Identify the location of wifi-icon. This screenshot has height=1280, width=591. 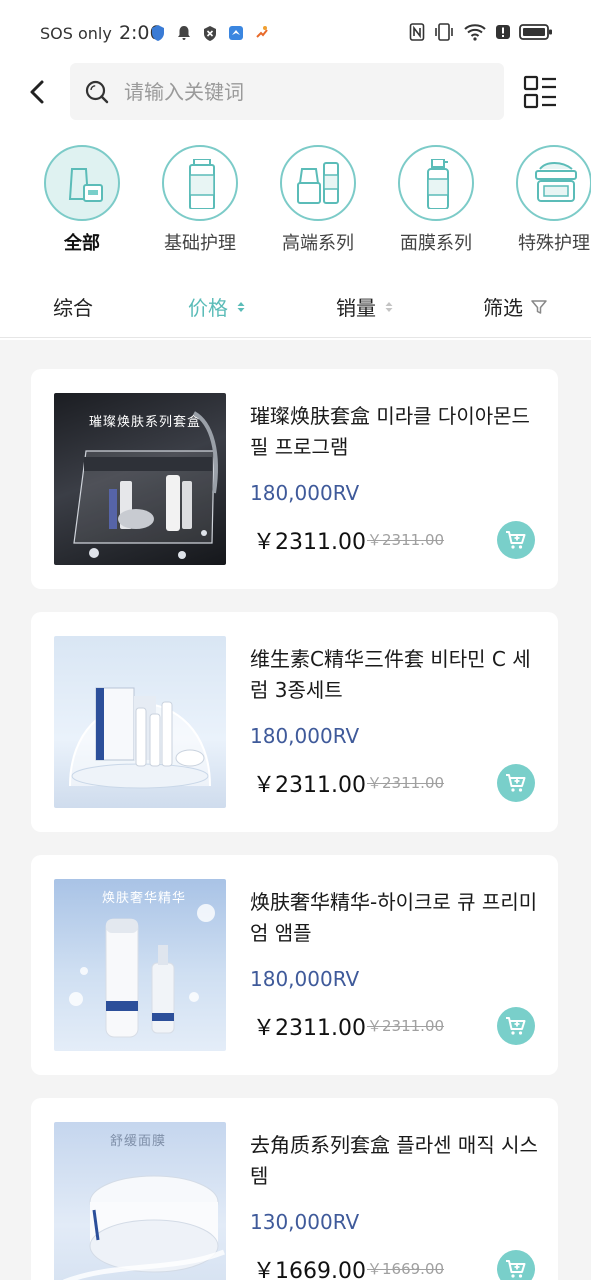
(475, 32).